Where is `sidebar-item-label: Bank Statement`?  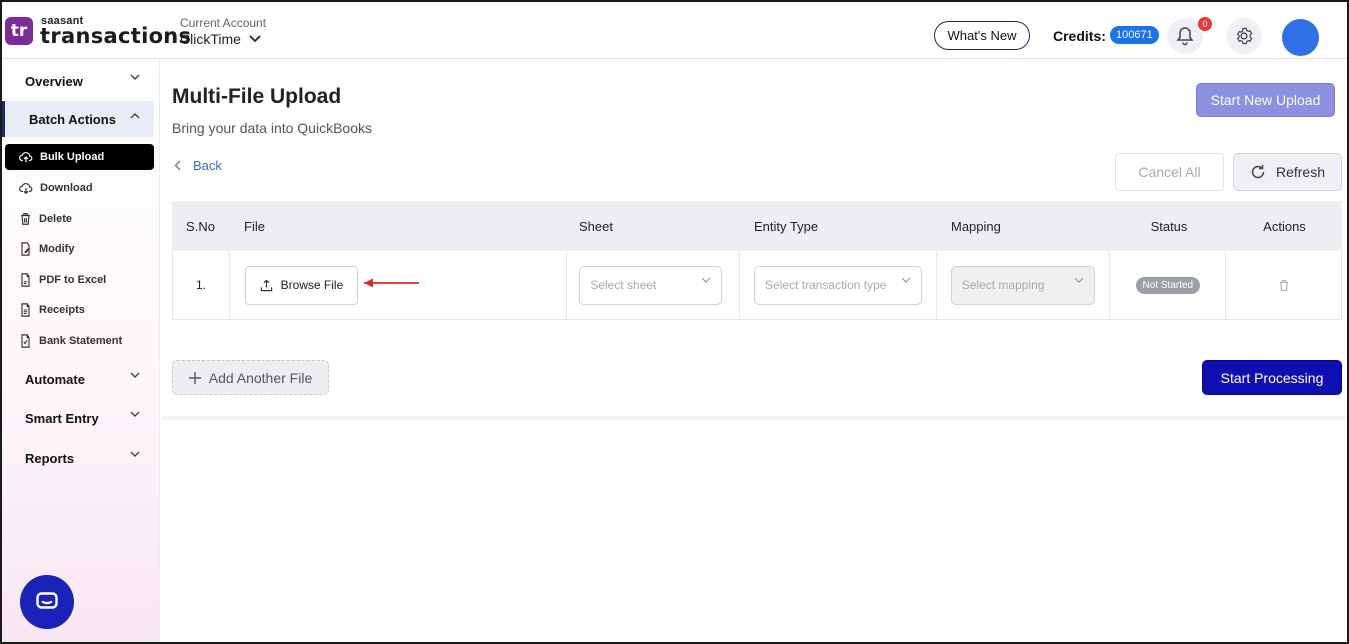
sidebar-item-label: Bank Statement is located at coordinates (81, 341).